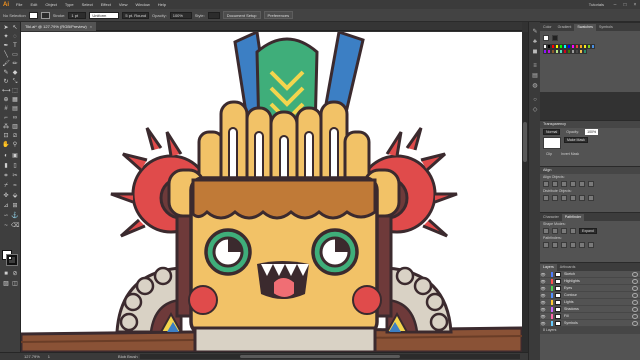 The height and width of the screenshot is (360, 640). What do you see at coordinates (625, 5) in the screenshot?
I see `maximize-button: □` at bounding box center [625, 5].